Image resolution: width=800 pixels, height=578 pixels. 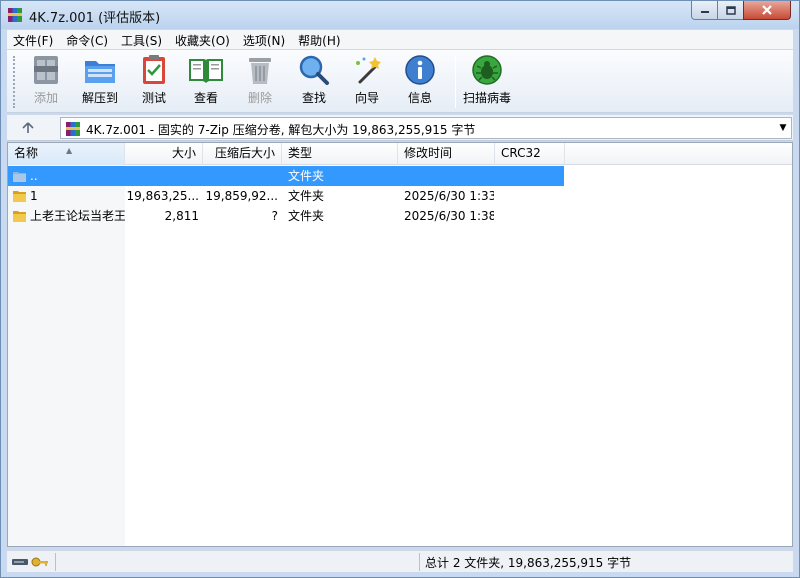 I want to click on menu-help: 帮助(H), so click(x=319, y=39).